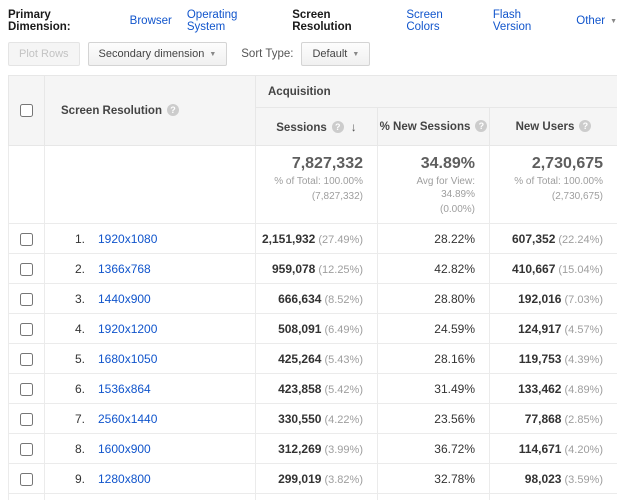 The width and height of the screenshot is (617, 500). I want to click on resolution-link: 1680x1050, so click(127, 359).